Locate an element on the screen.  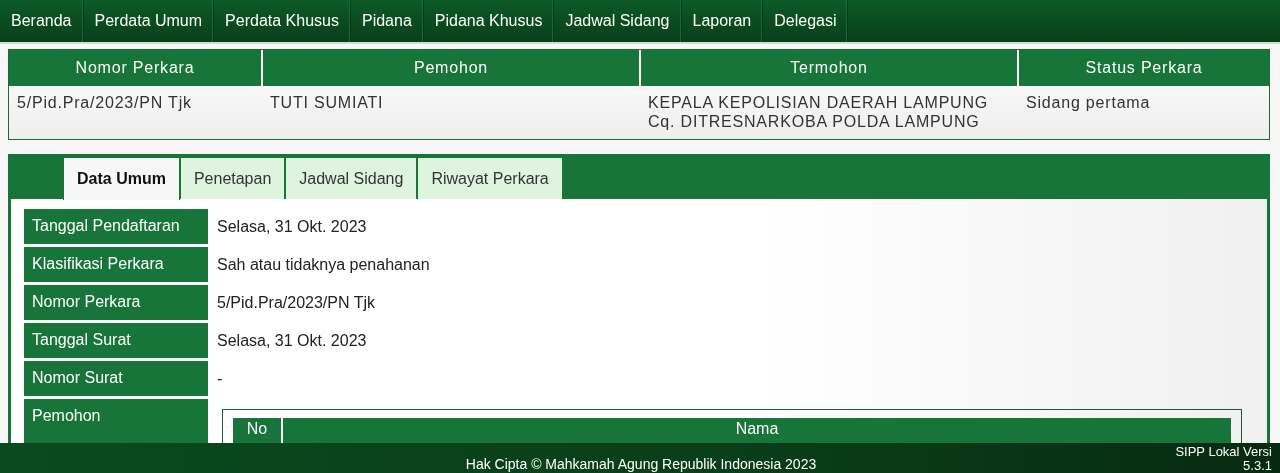
nav-item: Perdata Umum is located at coordinates (149, 21).